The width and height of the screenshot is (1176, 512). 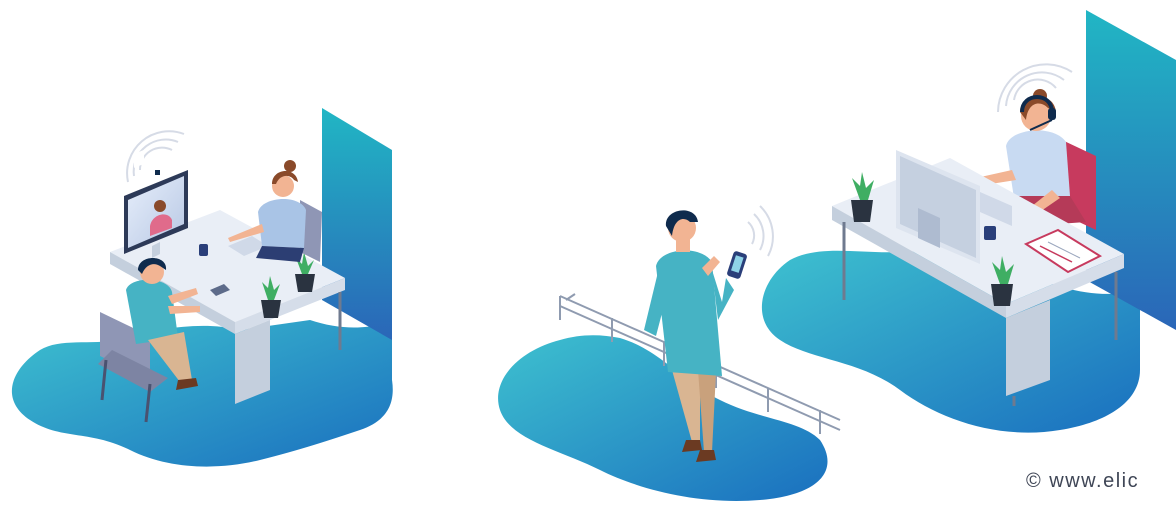 What do you see at coordinates (357, 224) in the screenshot?
I see `wall-left` at bounding box center [357, 224].